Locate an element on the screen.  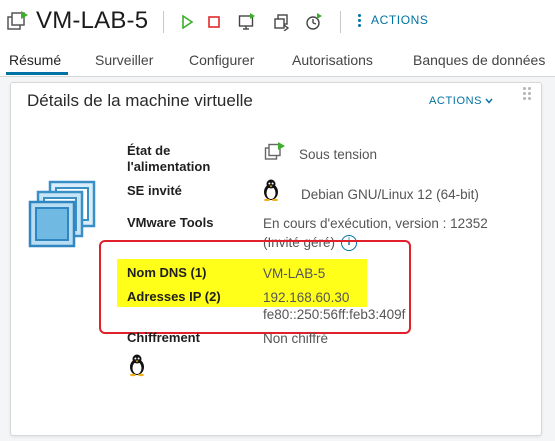
console-icon is located at coordinates (246, 21).